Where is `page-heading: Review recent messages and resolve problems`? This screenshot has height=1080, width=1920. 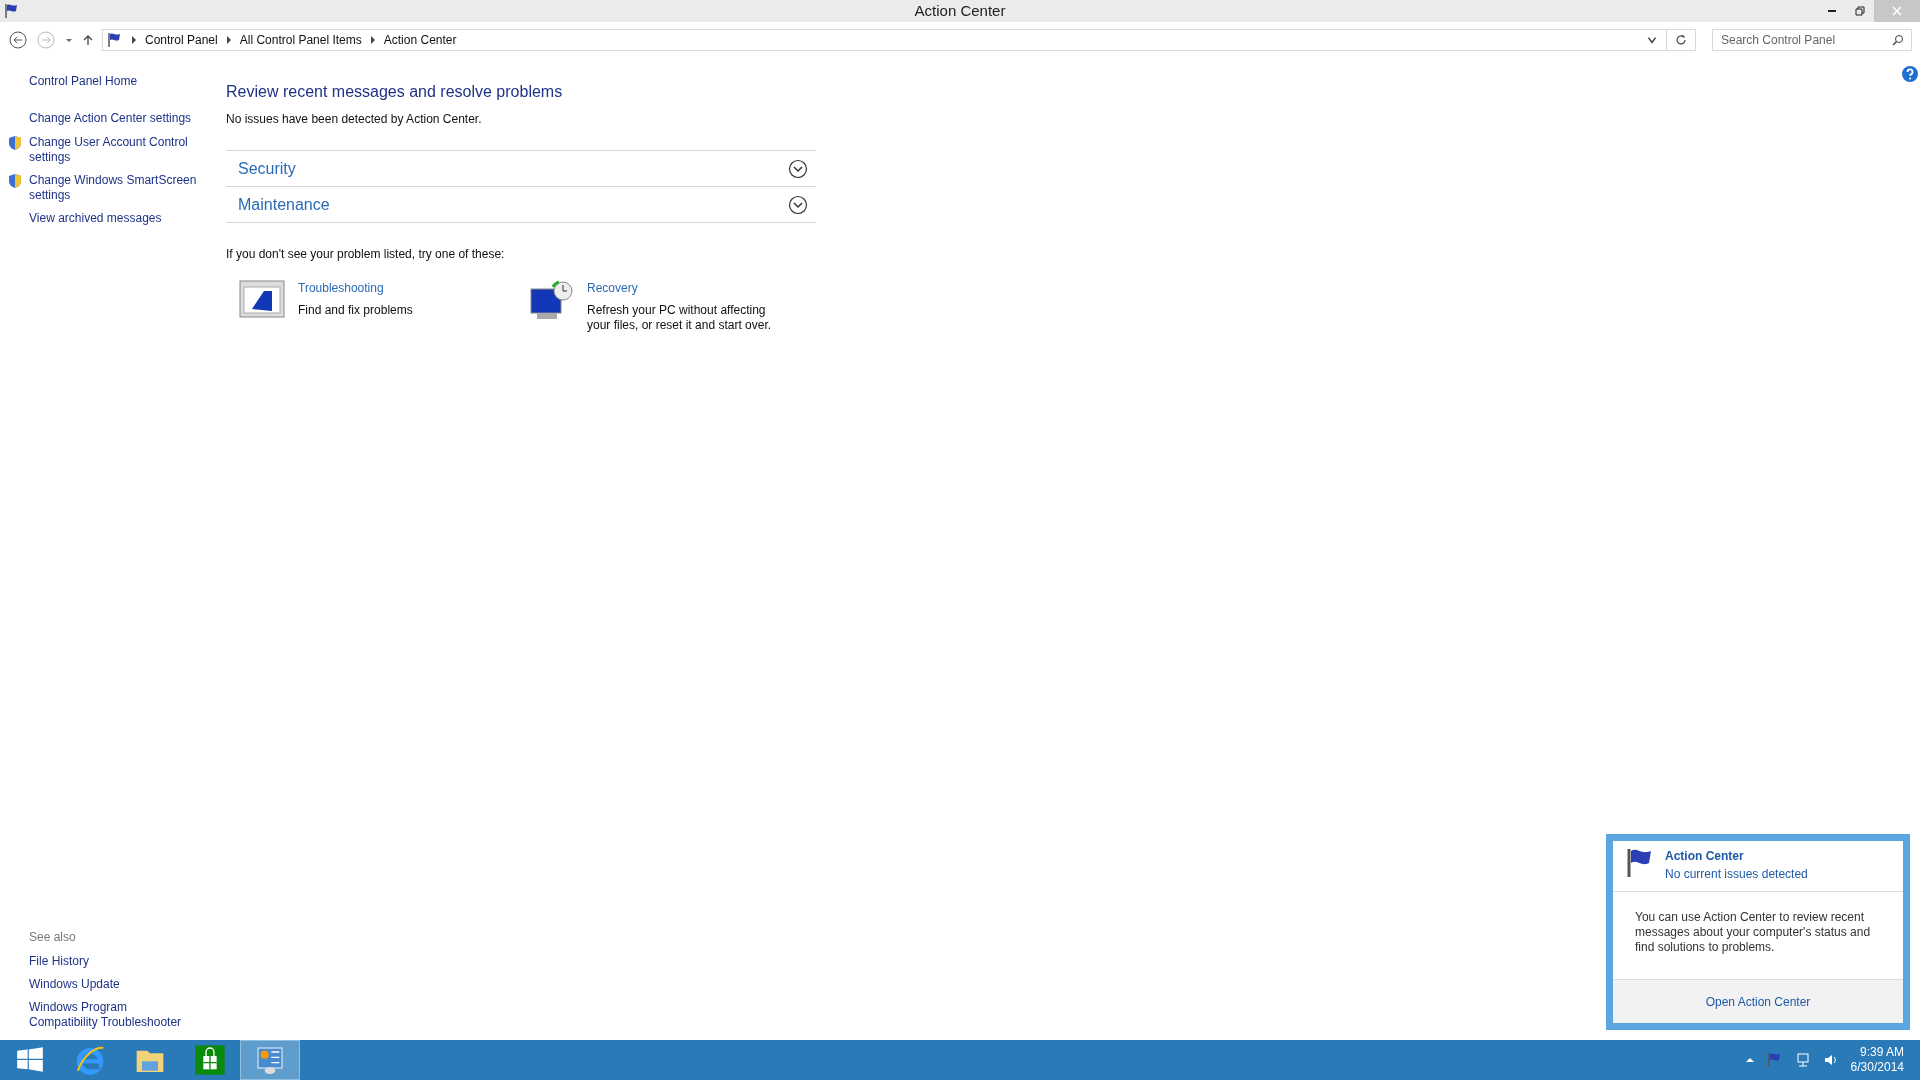 page-heading: Review recent messages and resolve problems is located at coordinates (395, 92).